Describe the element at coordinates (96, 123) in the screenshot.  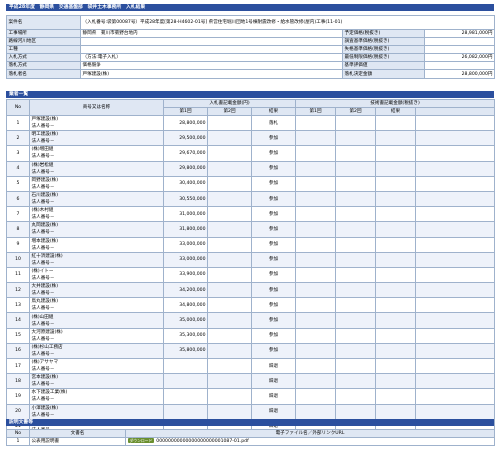
I see `company-cell: 戸塚建設(株) 法人番号－` at that location.